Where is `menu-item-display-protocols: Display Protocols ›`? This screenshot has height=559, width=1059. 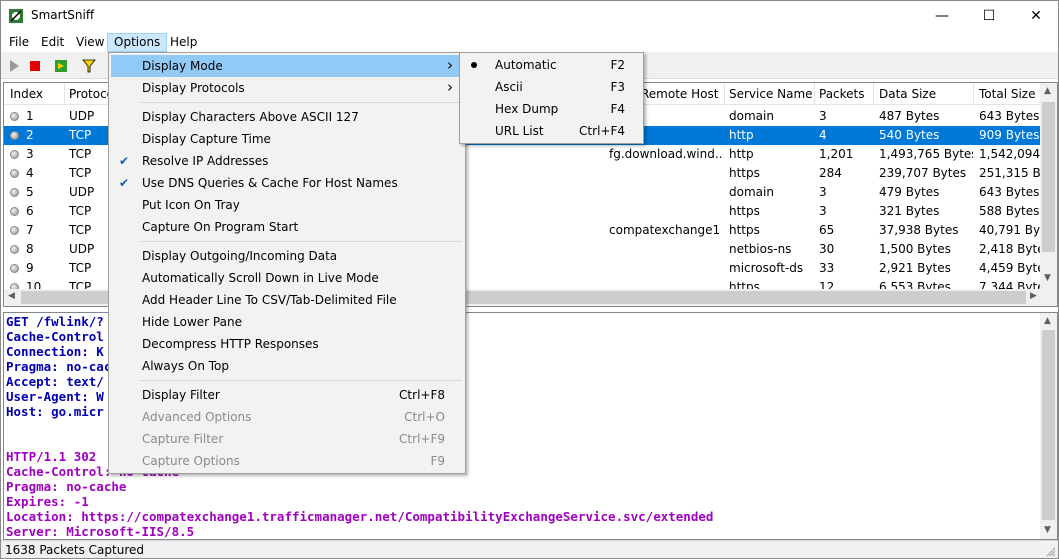 menu-item-display-protocols: Display Protocols › is located at coordinates (287, 88).